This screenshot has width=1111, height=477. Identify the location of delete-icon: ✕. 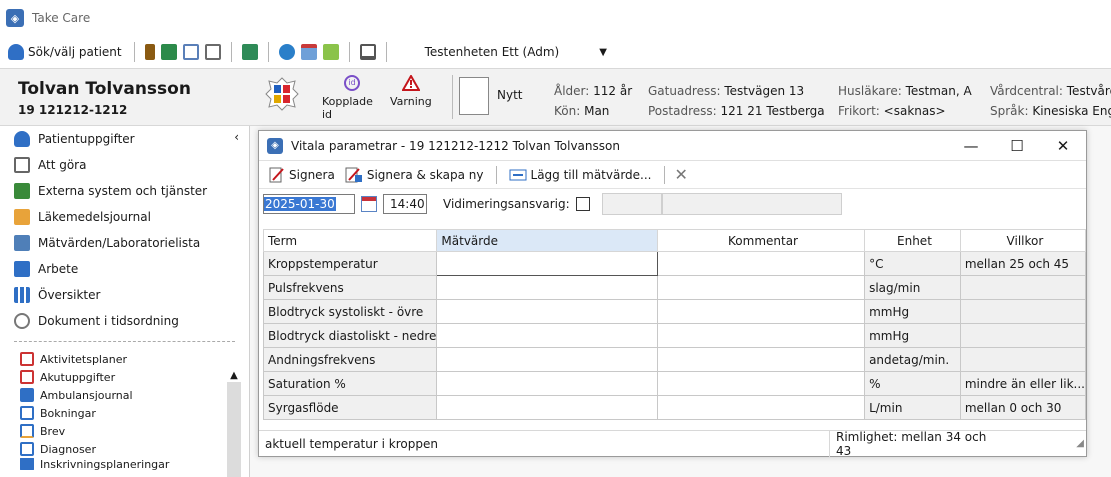
(681, 174).